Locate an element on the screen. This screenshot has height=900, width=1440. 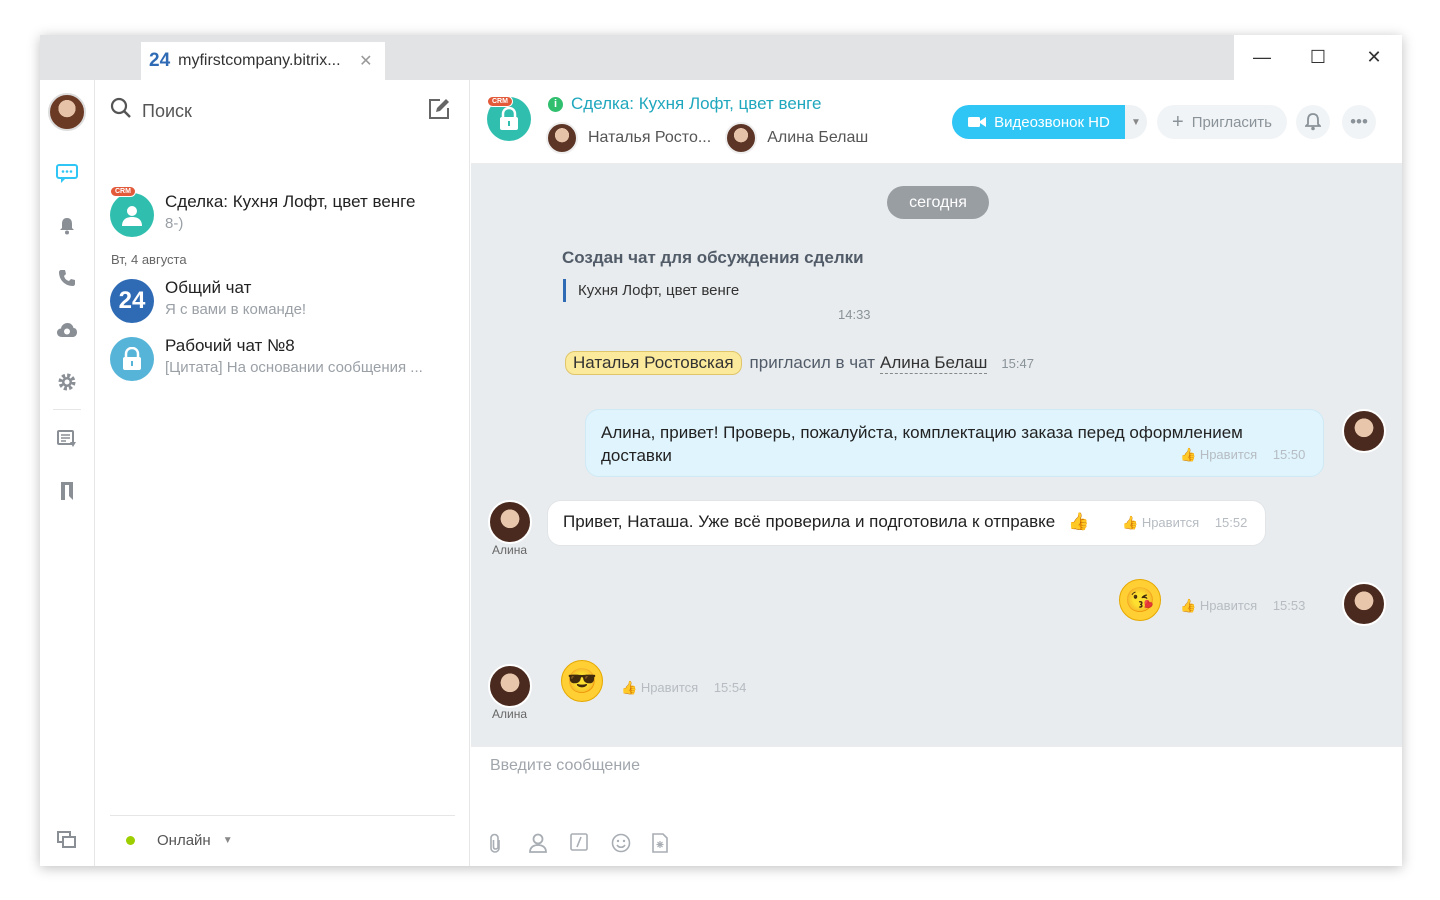
attach-icon is located at coordinates (508, 845).